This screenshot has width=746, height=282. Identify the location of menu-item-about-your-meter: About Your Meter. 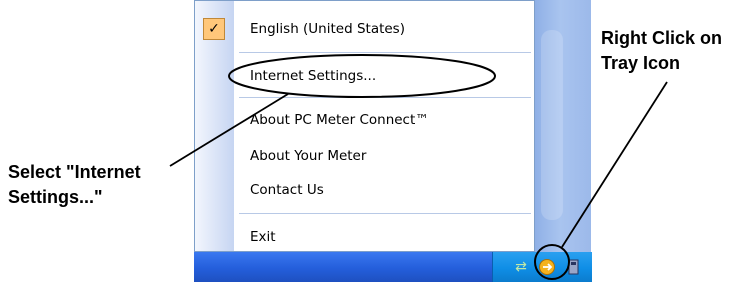
(384, 156).